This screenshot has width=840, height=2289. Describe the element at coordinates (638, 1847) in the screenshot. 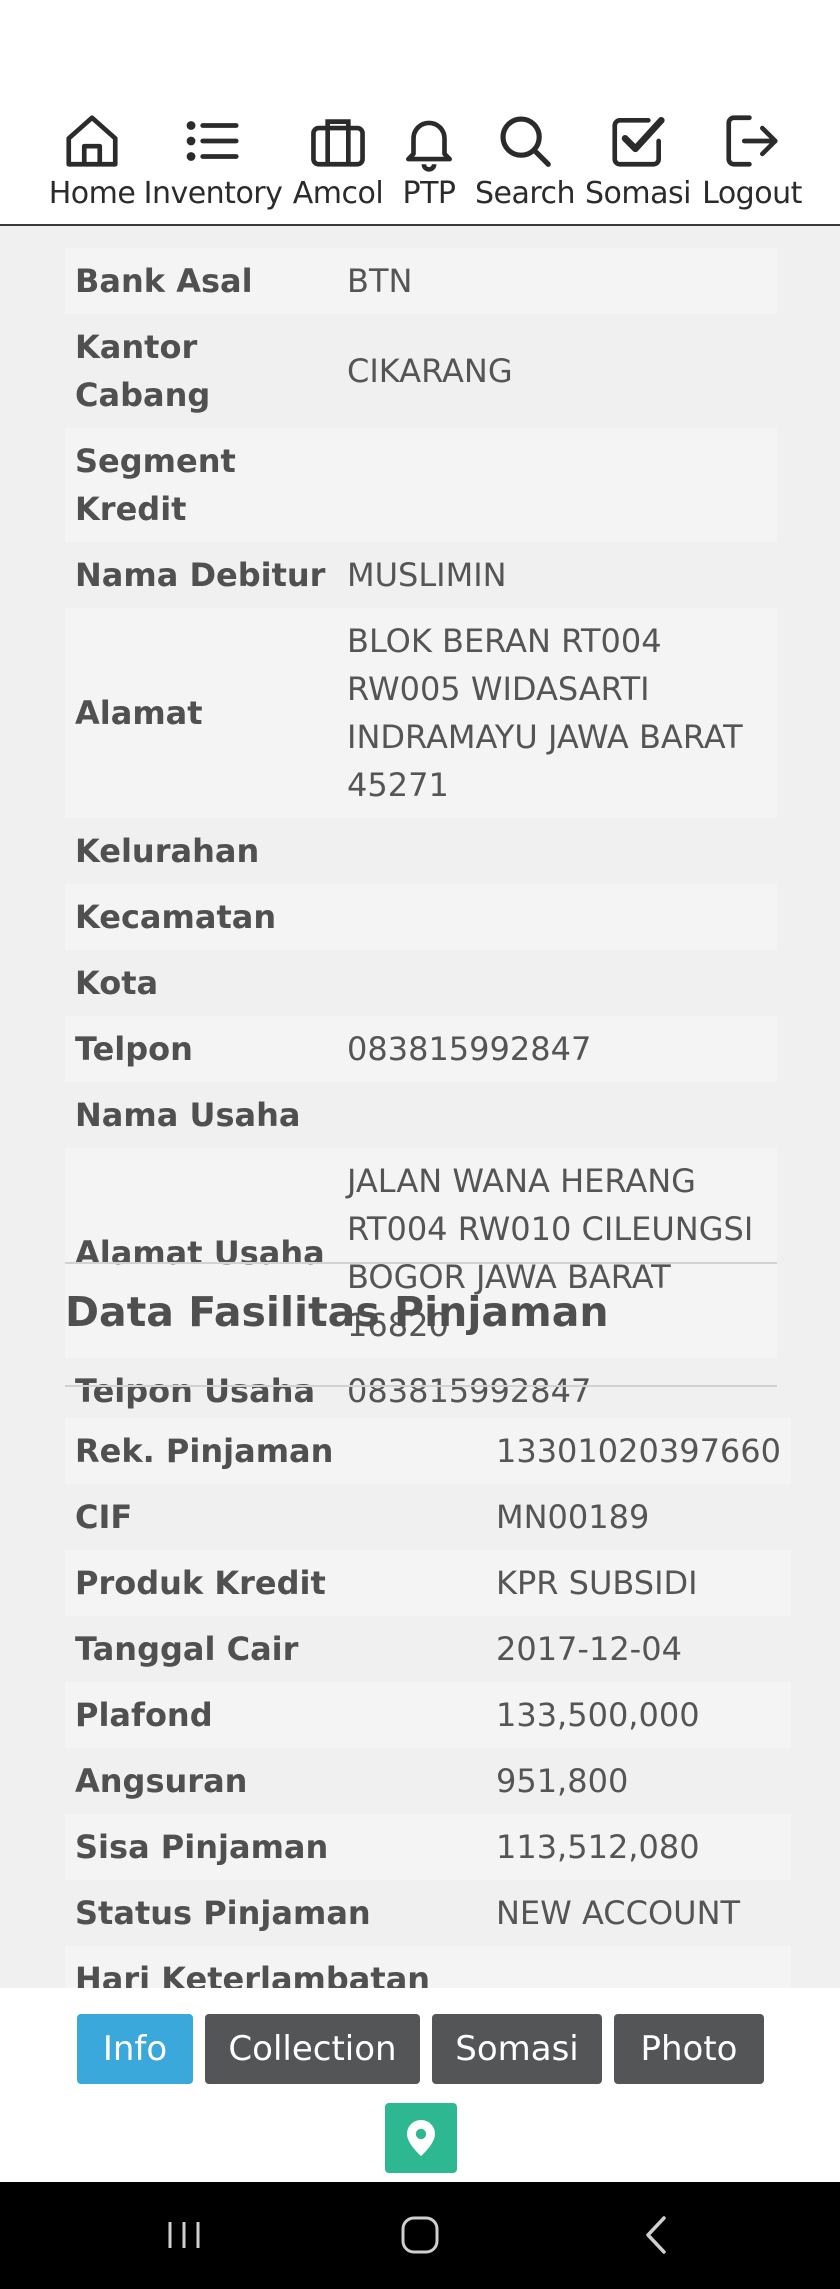

I see `field-value: 113,512,080` at that location.